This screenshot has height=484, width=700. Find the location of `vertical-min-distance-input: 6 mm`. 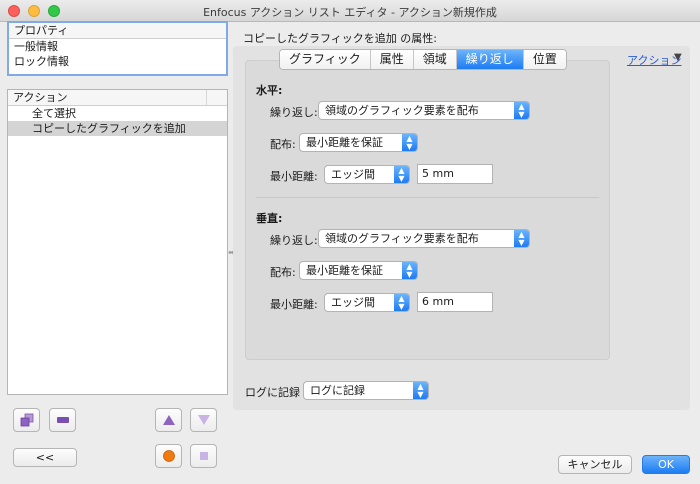

vertical-min-distance-input: 6 mm is located at coordinates (455, 302).